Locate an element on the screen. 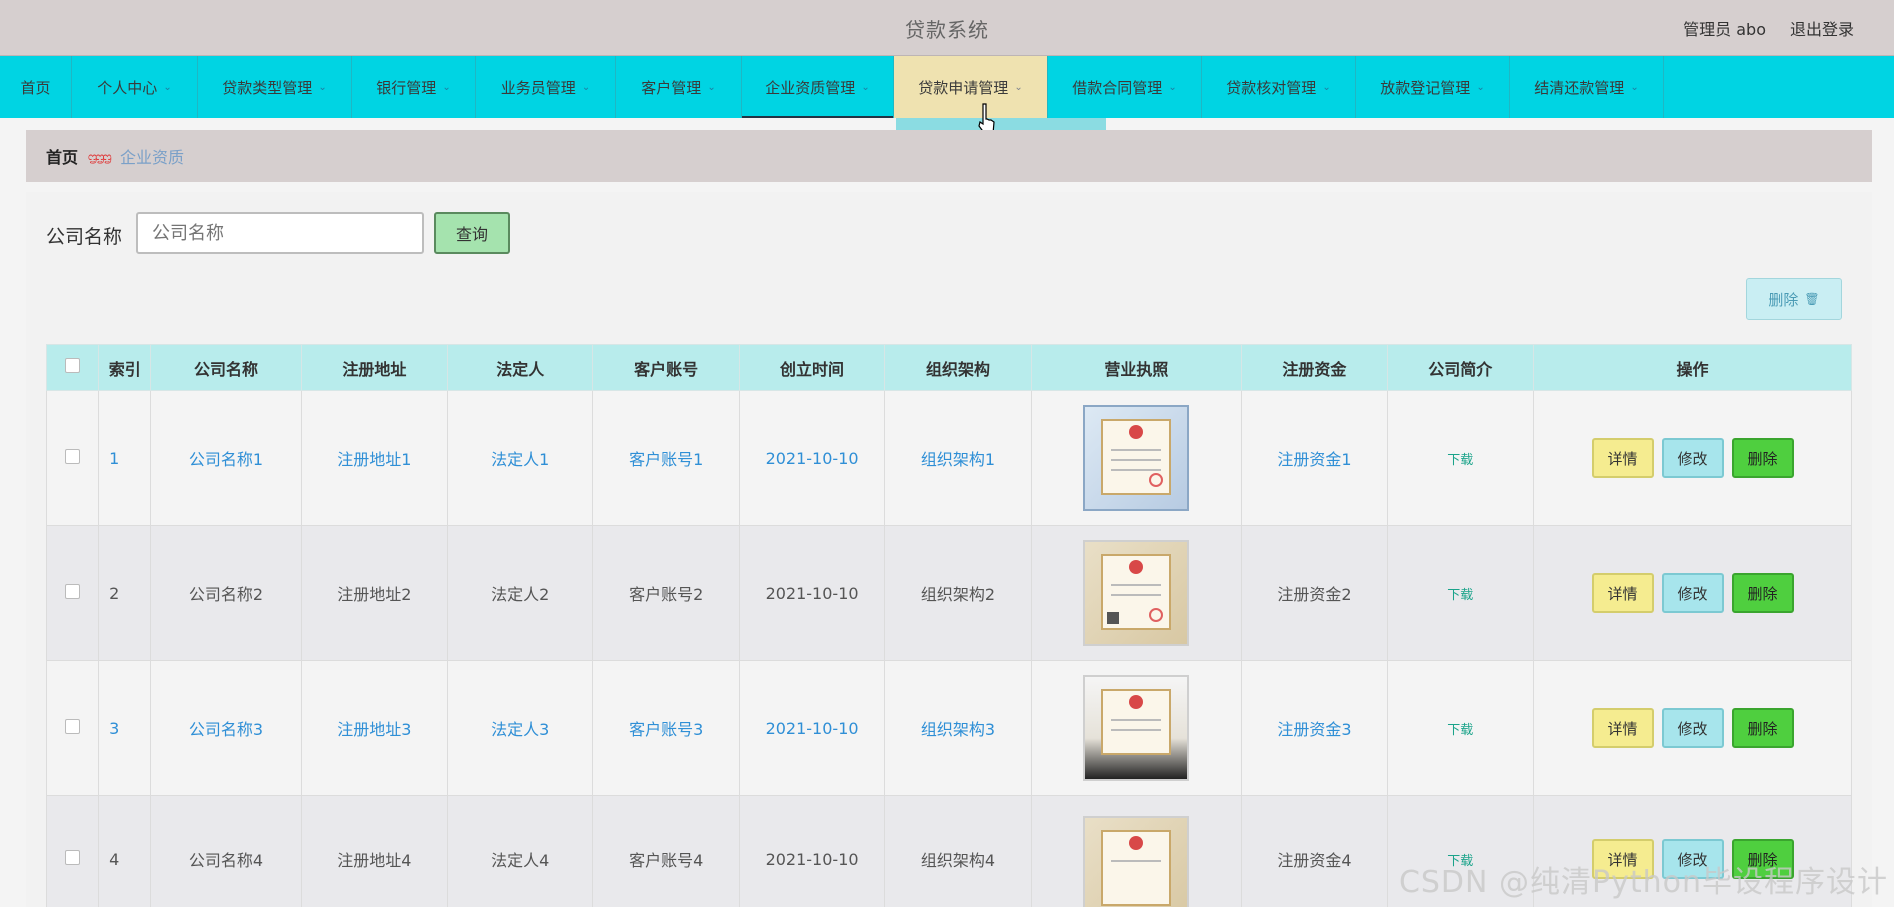 This screenshot has width=1894, height=907. cell-intro: 下载 is located at coordinates (1460, 458).